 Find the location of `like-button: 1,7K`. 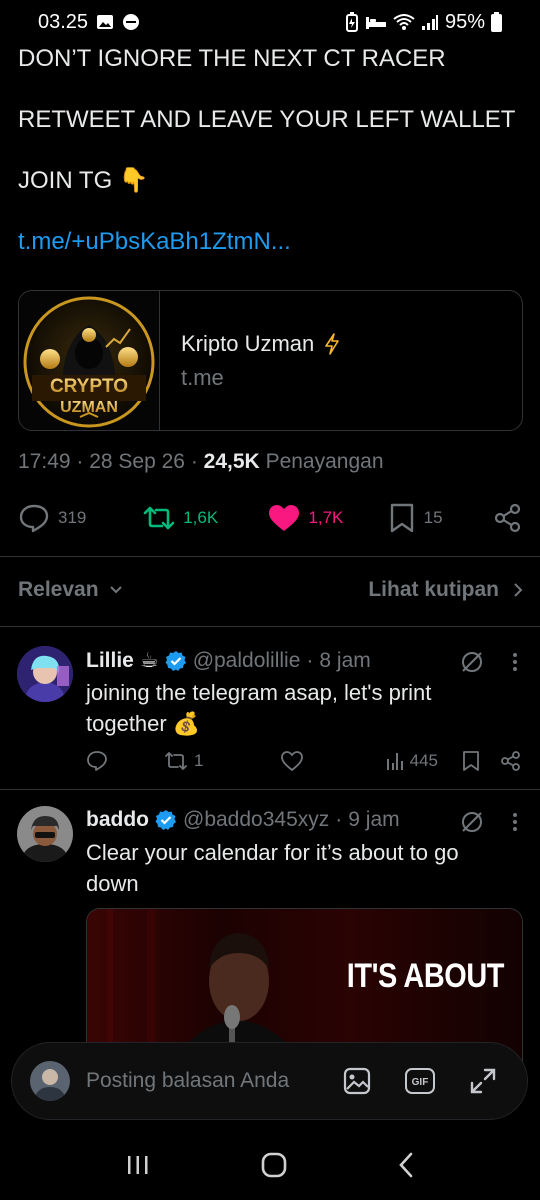

like-button: 1,7K is located at coordinates (327, 518).